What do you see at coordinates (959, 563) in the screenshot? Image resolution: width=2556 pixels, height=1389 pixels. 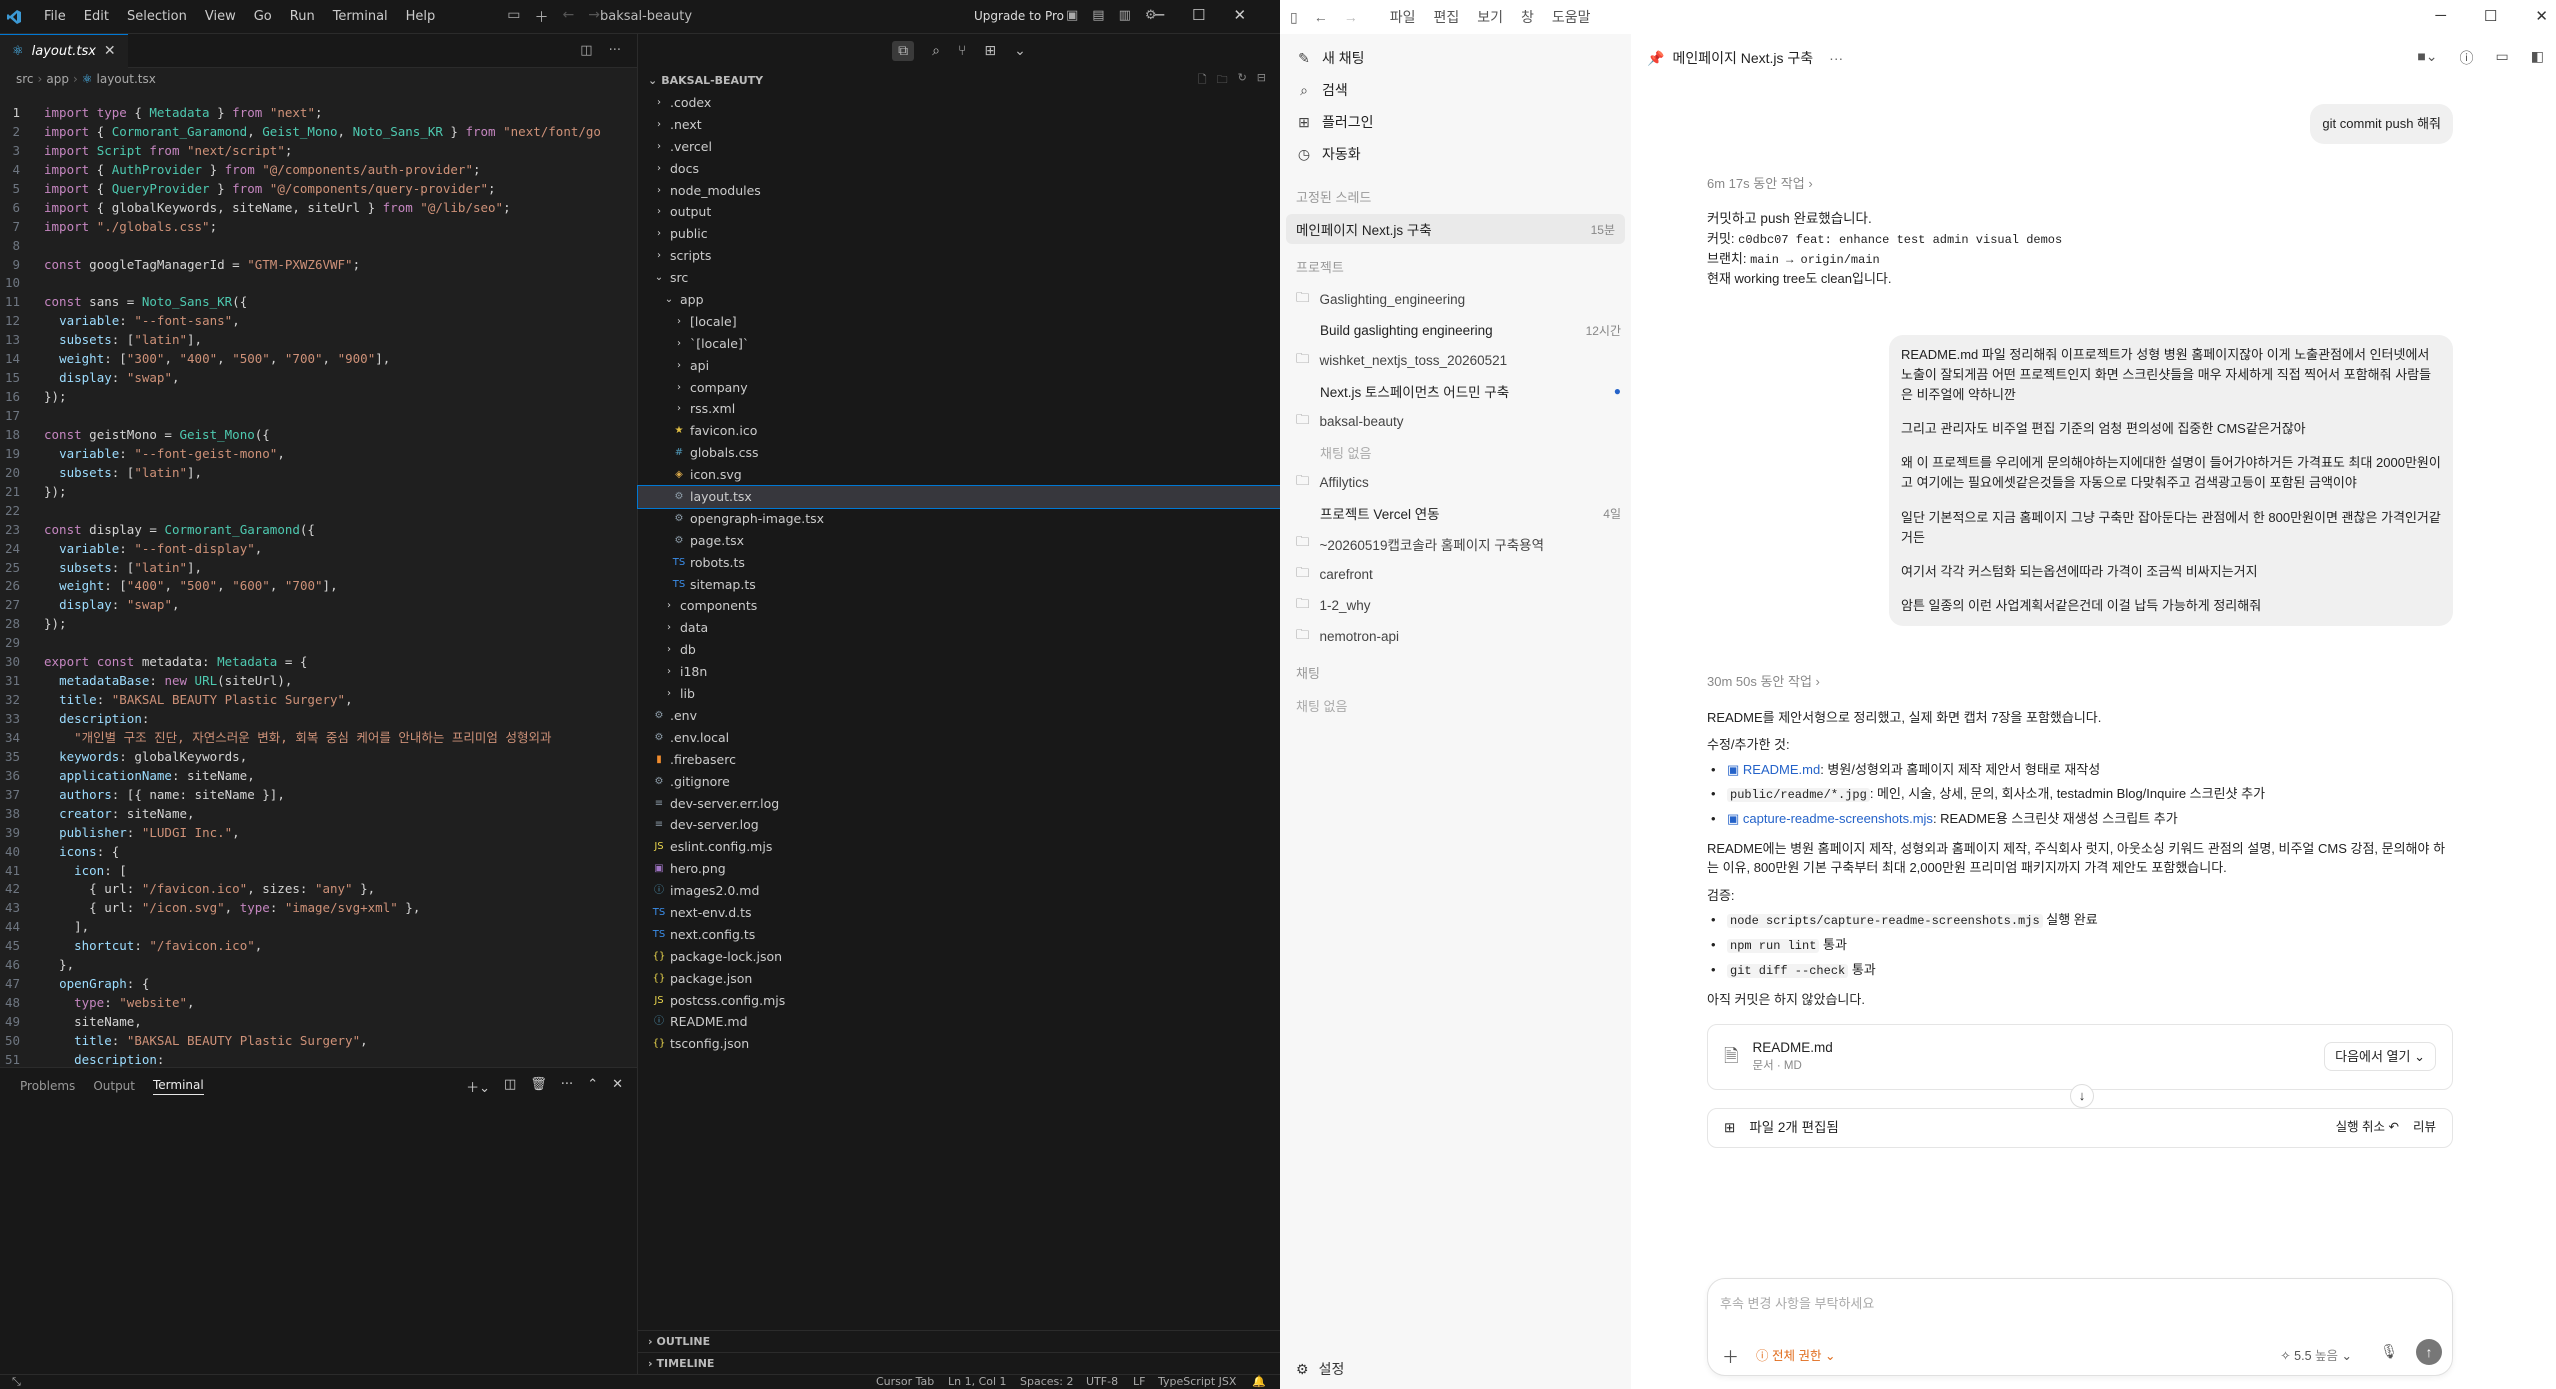 I see `tree-item: TS robots.ts` at bounding box center [959, 563].